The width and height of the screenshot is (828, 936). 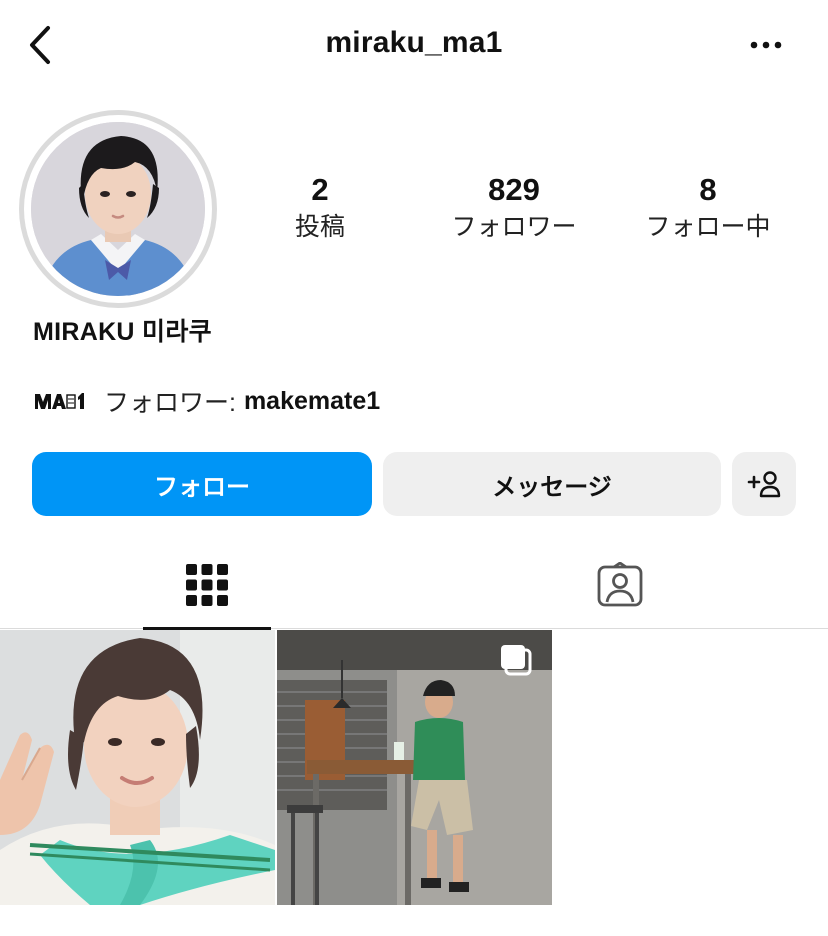 I want to click on stat-followers-count: 829, so click(x=514, y=189).